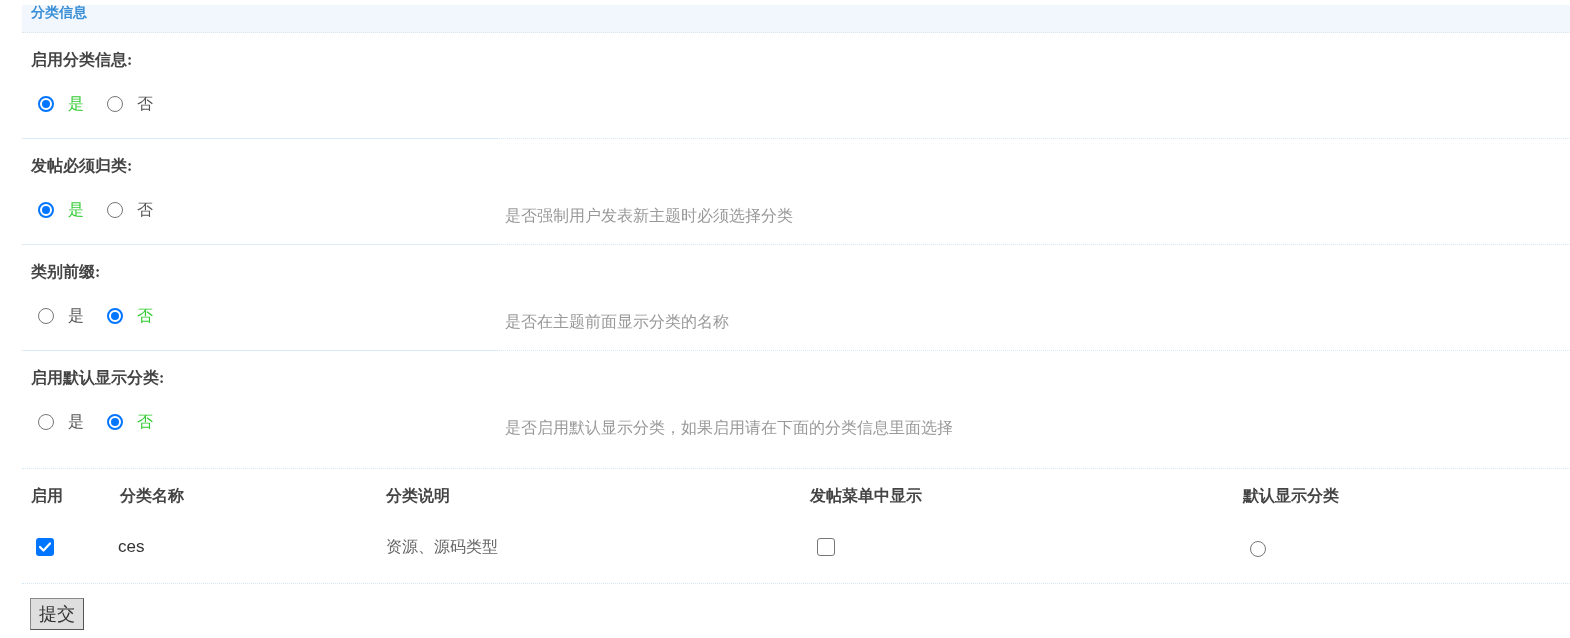 The height and width of the screenshot is (638, 1570). I want to click on setting-label: 发帖必须归类:, so click(82, 166).